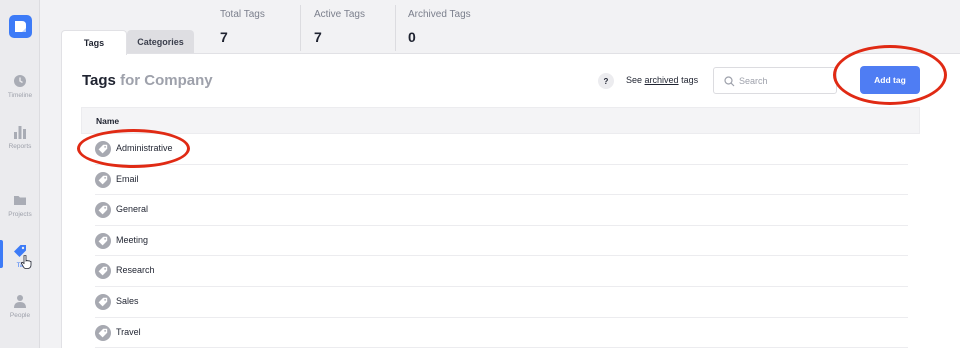  Describe the element at coordinates (20, 256) in the screenshot. I see `nav-tags: Ta` at that location.